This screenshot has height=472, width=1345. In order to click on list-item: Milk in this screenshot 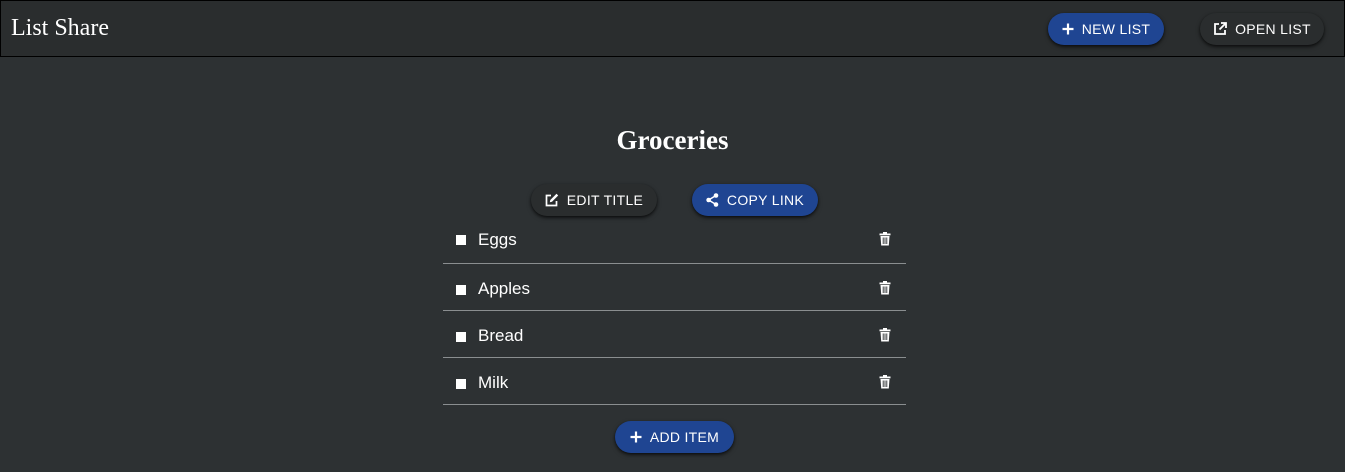, I will do `click(674, 381)`.